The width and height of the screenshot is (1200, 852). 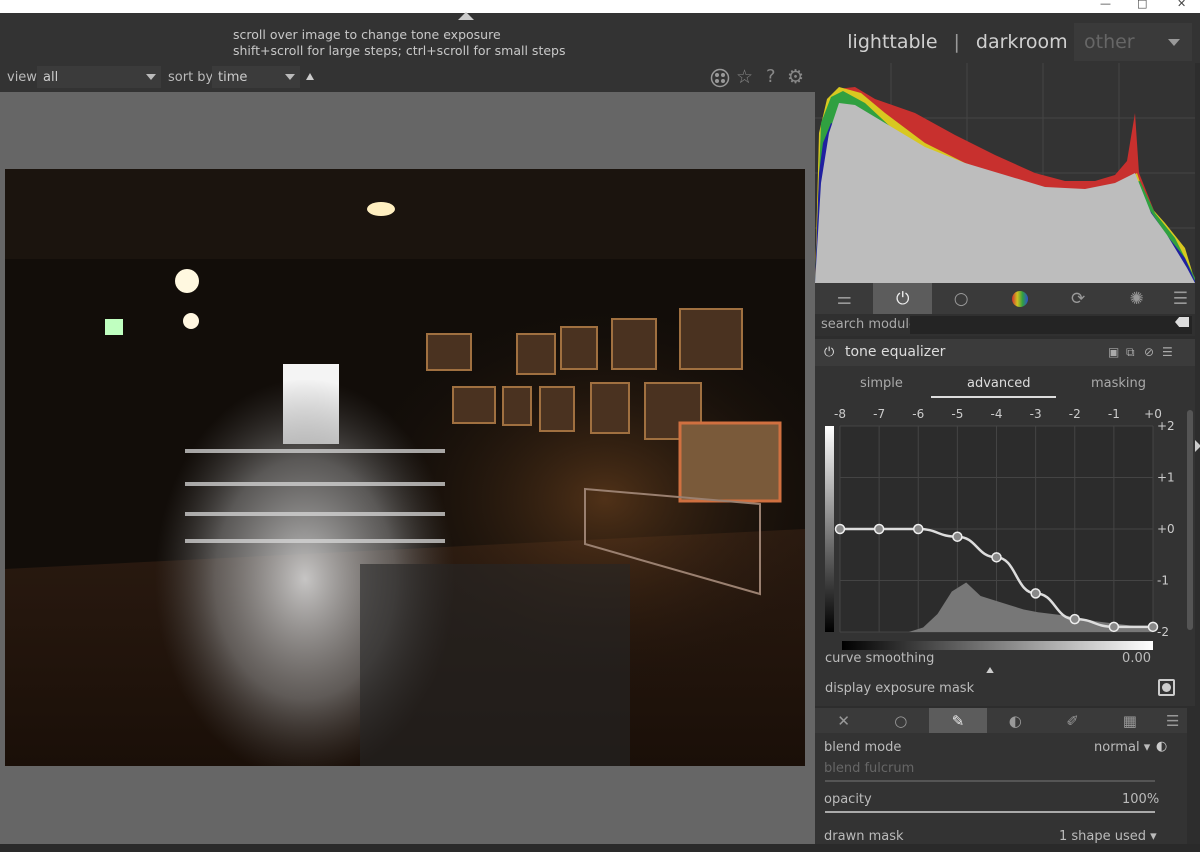 I want to click on sort-select: time, so click(x=256, y=77).